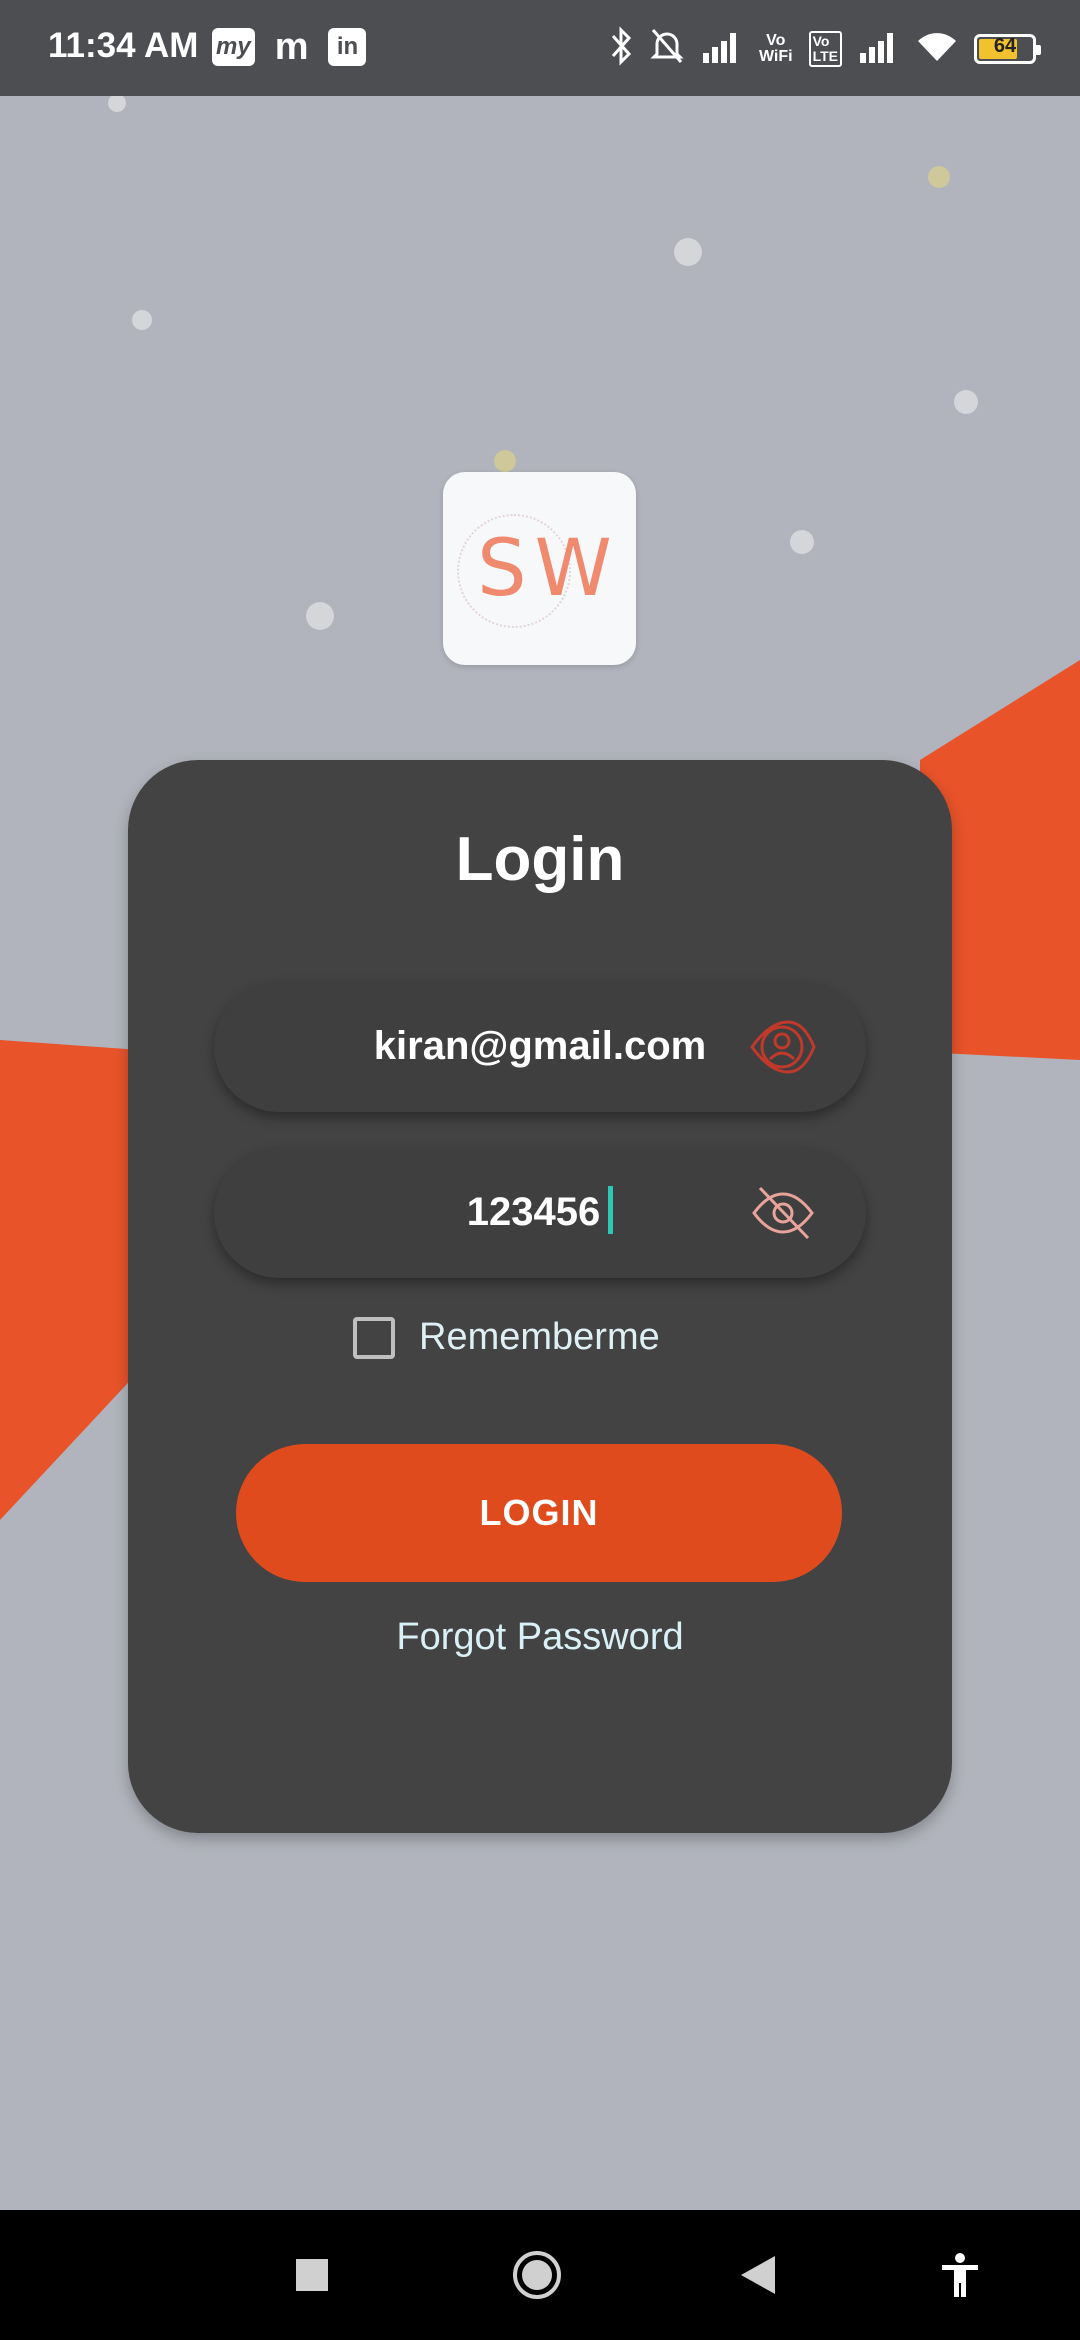  What do you see at coordinates (960, 2275) in the screenshot?
I see `accessibility-icon` at bounding box center [960, 2275].